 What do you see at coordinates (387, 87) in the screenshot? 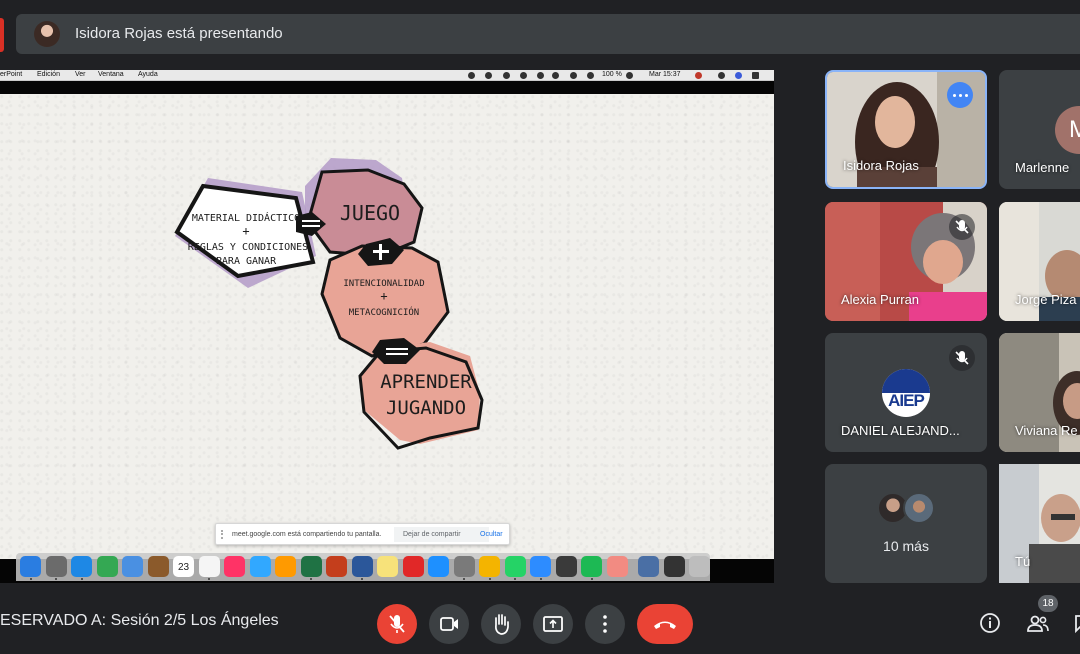
I see `letterbox-top` at bounding box center [387, 87].